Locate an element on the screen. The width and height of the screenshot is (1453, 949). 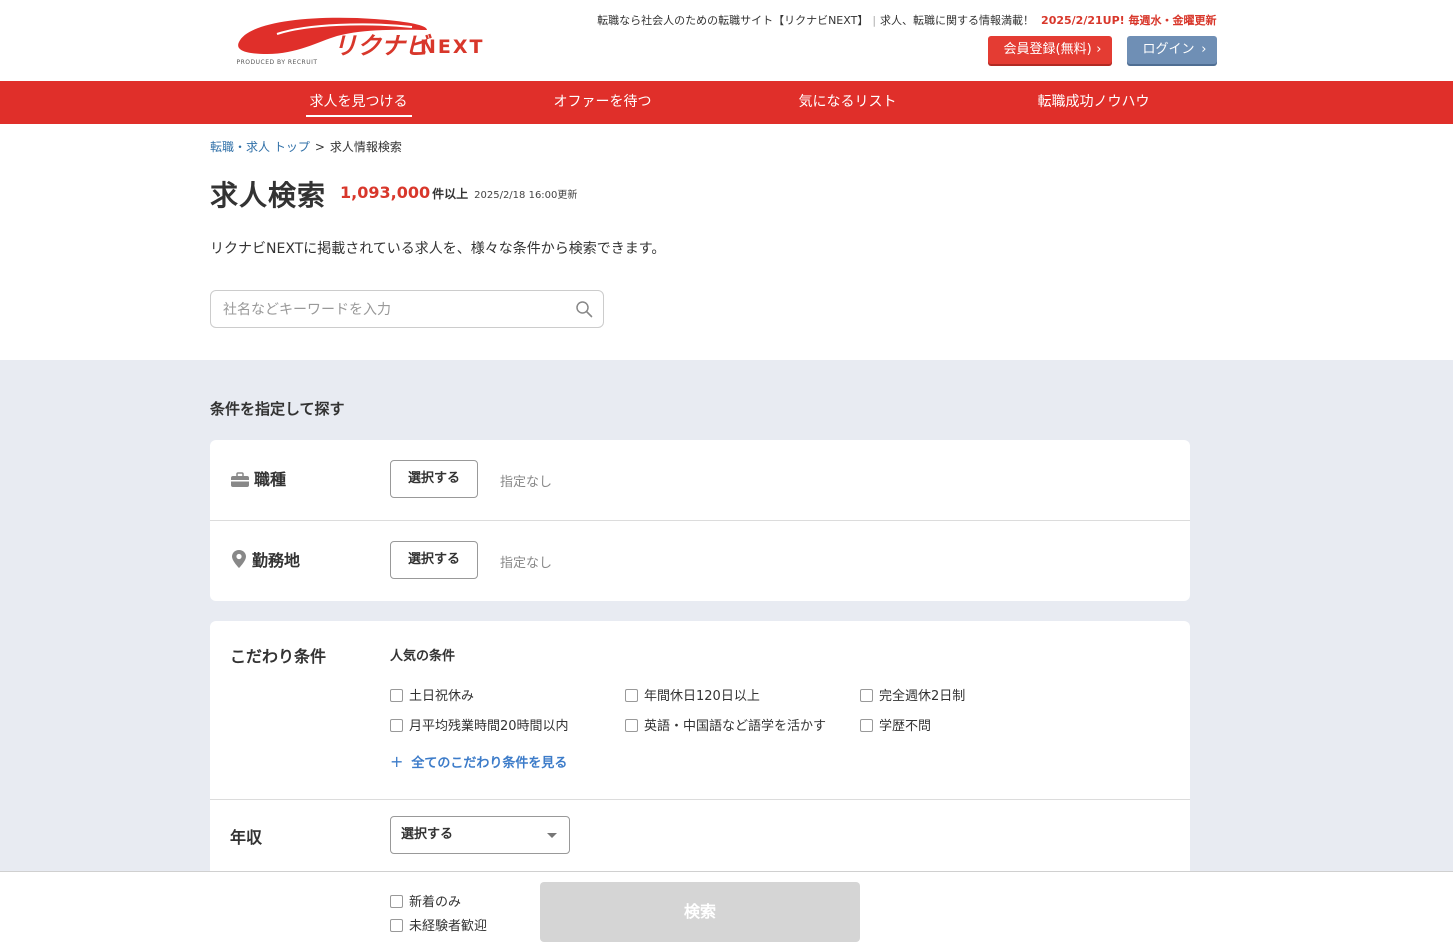
checkbox-label: 英語・中国語など語学を活かす is located at coordinates (735, 726).